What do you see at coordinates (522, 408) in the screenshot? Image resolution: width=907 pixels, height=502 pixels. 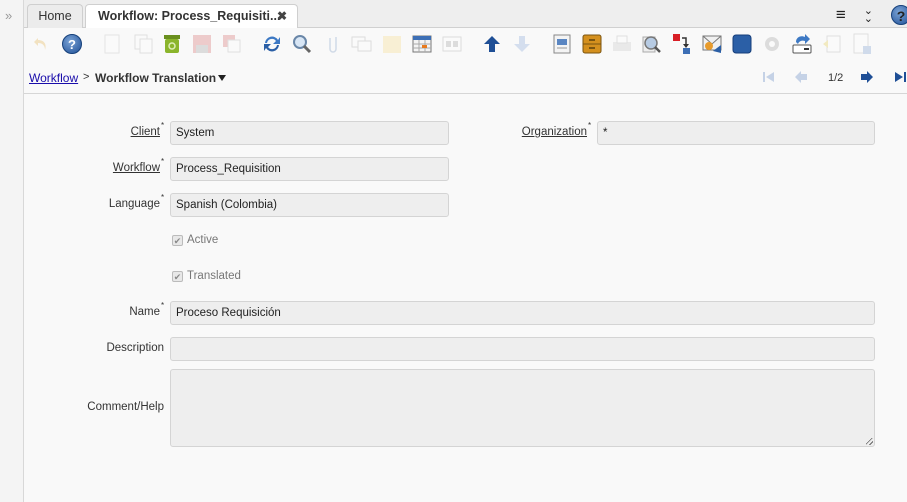 I see `comment-help-textarea` at bounding box center [522, 408].